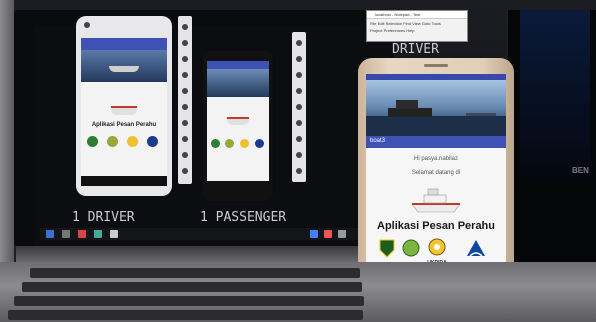 Image resolution: width=596 pixels, height=322 pixels. What do you see at coordinates (395, 30) in the screenshot?
I see `menu-item: Preferences` at bounding box center [395, 30].